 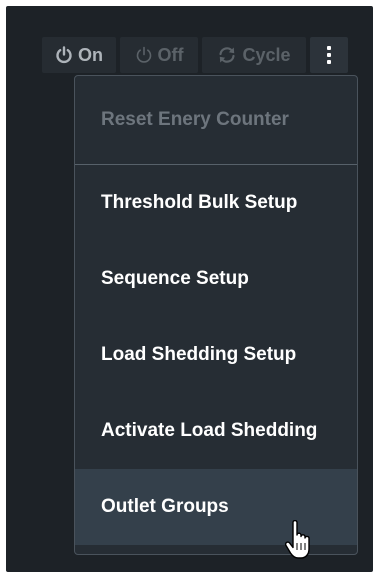 I want to click on kebab-menu-icon, so click(x=329, y=55).